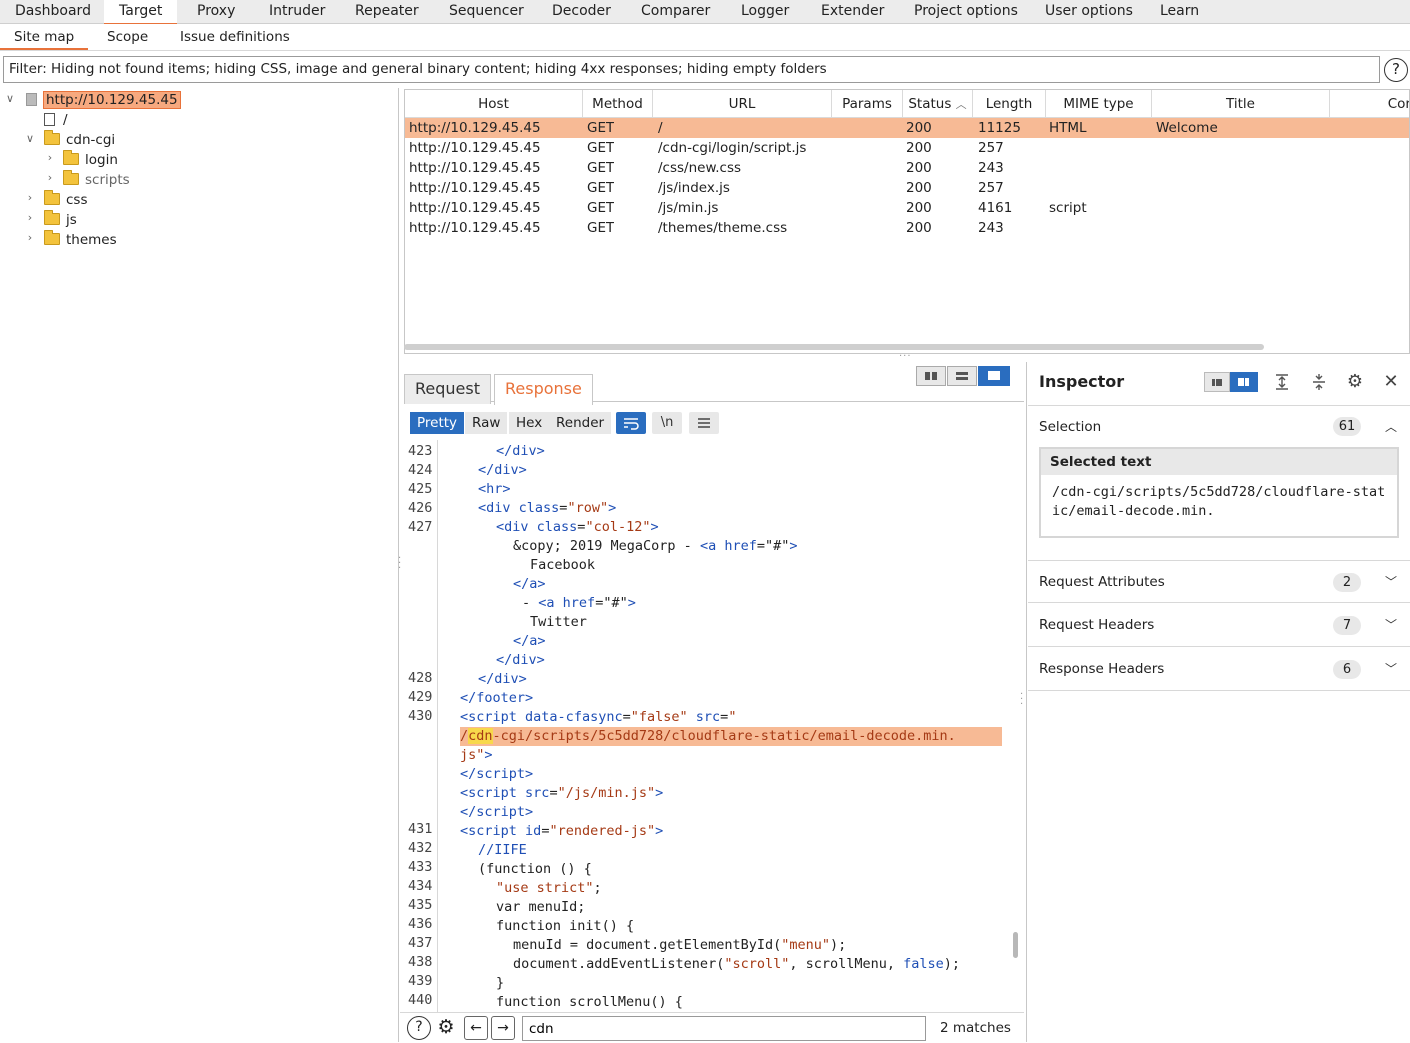 The height and width of the screenshot is (1043, 1410). I want to click on tree-node-themes: themes, so click(80, 240).